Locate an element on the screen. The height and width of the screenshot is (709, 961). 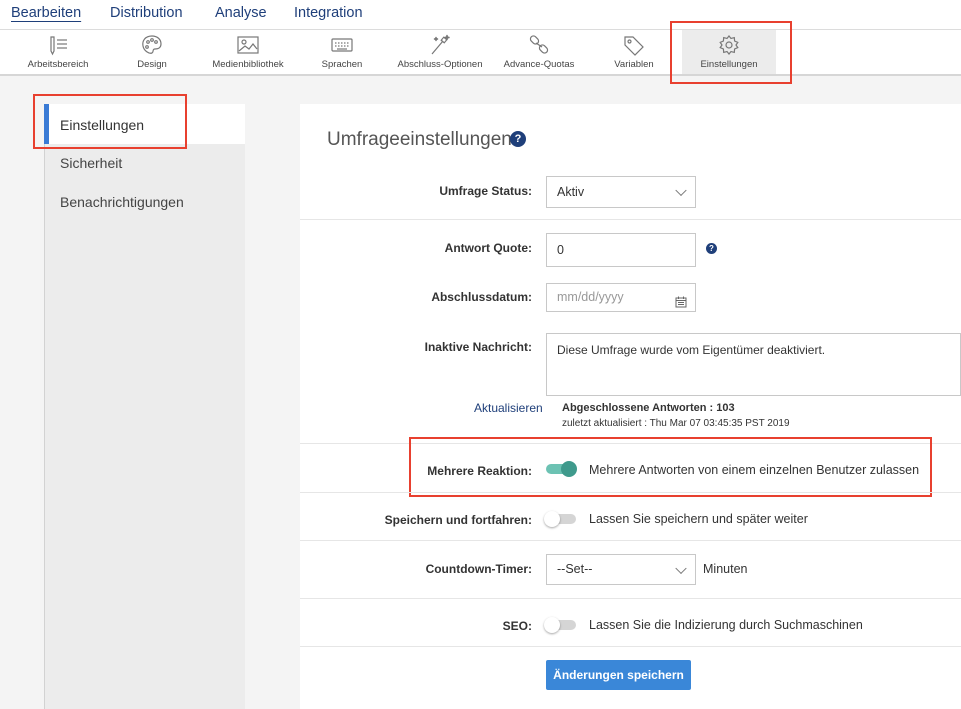
tab-analyse: Analyse is located at coordinates (241, 13).